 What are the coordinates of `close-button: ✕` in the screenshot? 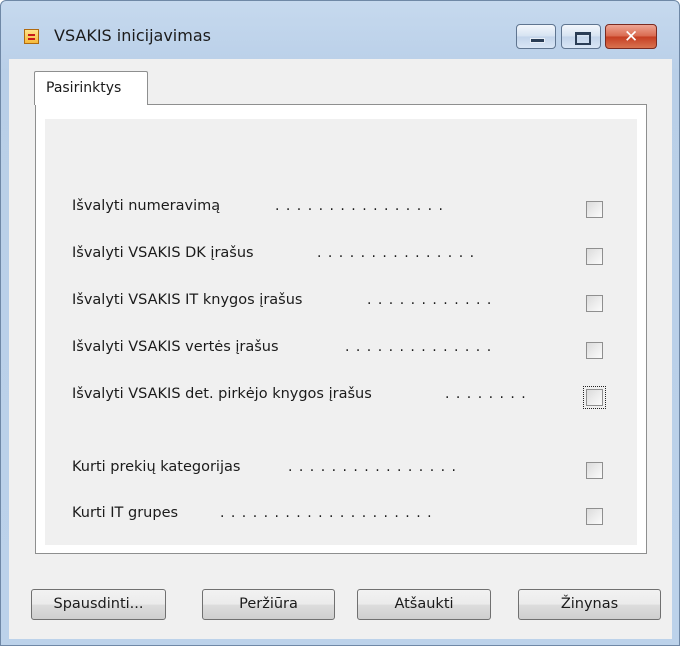 It's located at (631, 36).